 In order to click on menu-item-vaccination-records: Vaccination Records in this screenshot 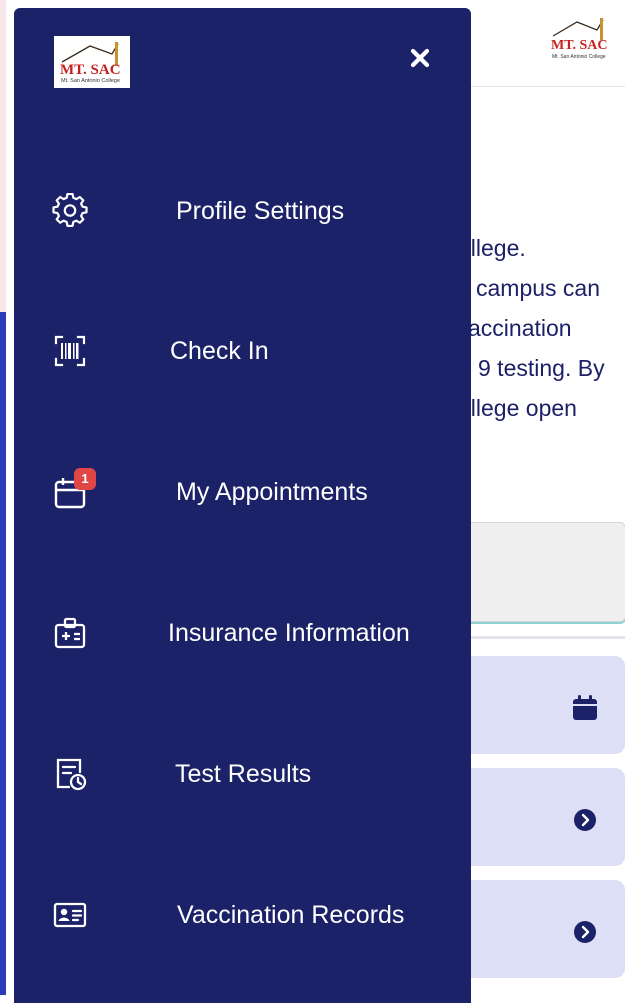, I will do `click(242, 915)`.